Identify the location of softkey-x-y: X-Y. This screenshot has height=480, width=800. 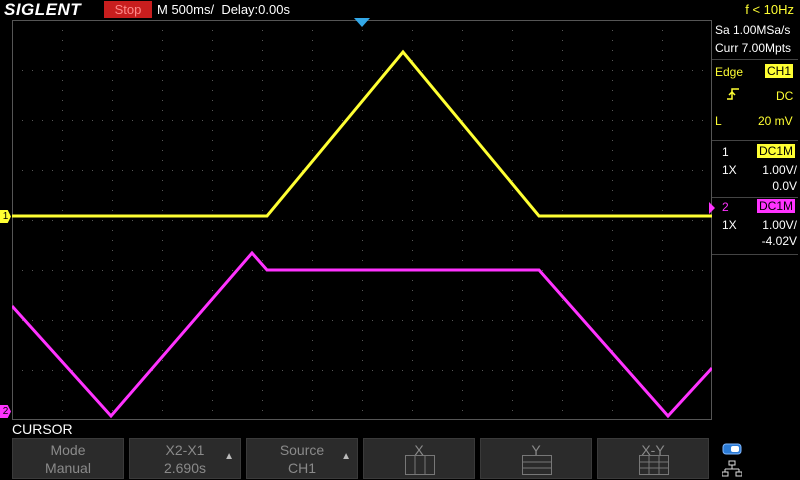
(653, 458).